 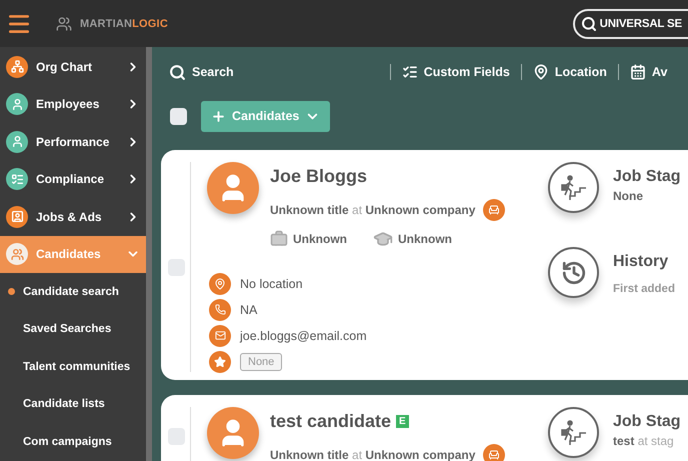 I want to click on sidebar-item: Performance, so click(x=73, y=141).